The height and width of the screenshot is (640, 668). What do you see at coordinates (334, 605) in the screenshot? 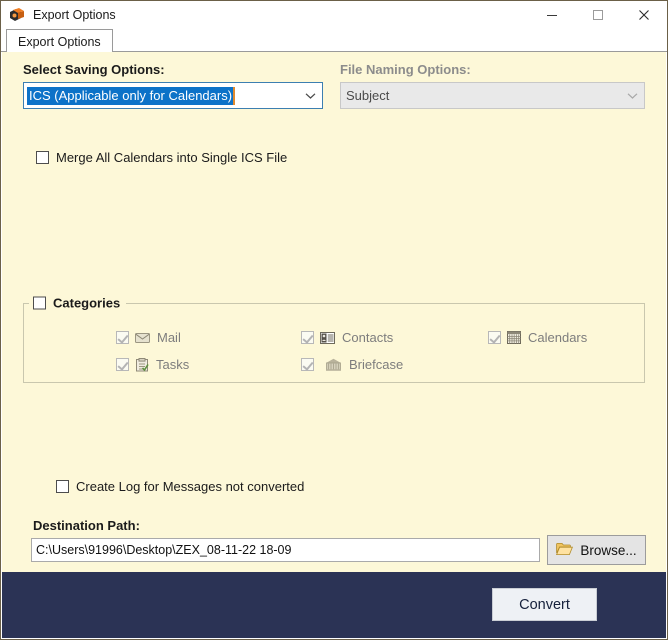
I see `bottom-action-bar: Convert` at bounding box center [334, 605].